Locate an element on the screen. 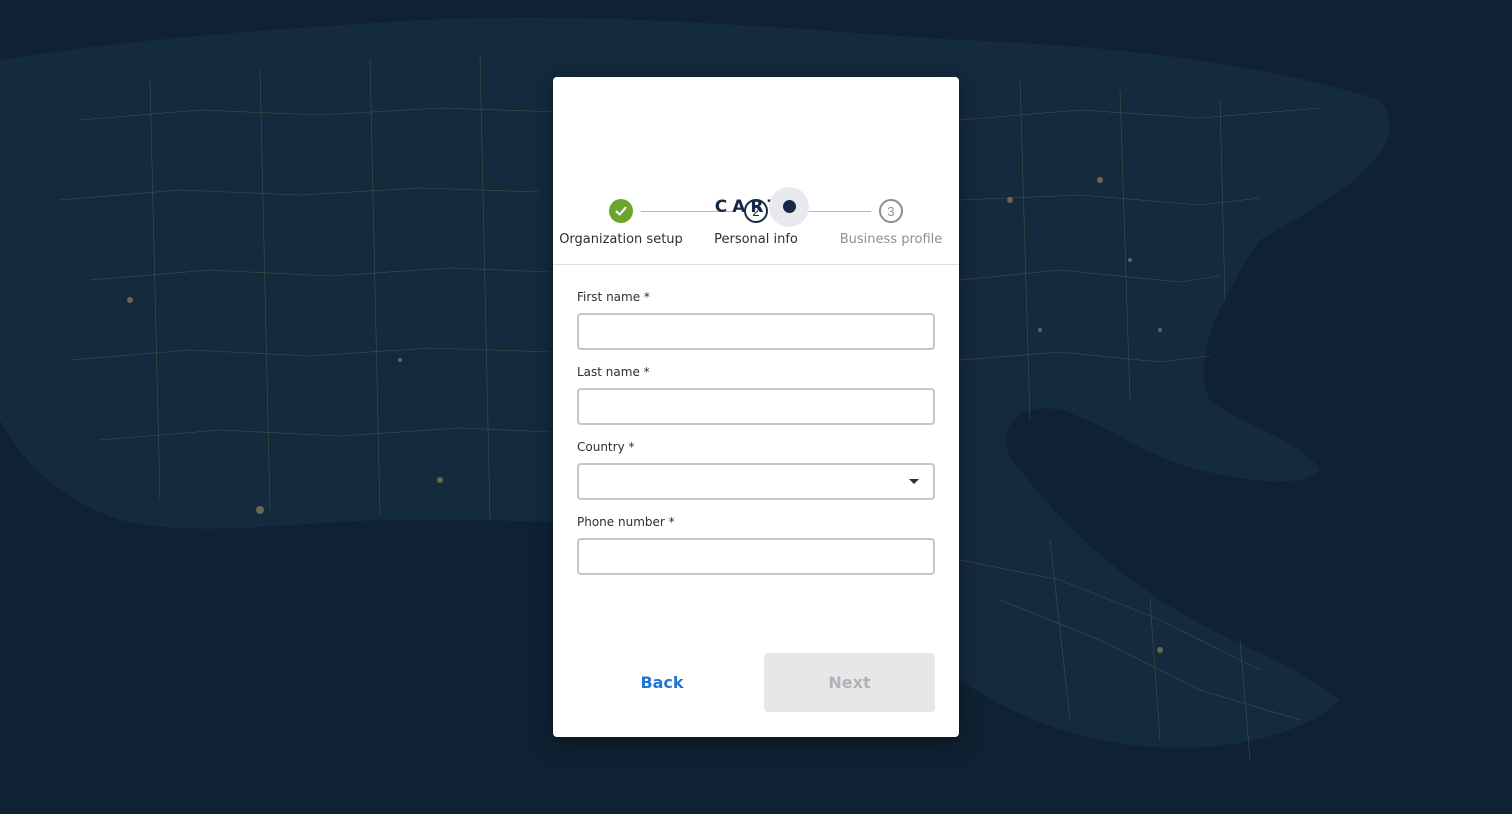 The image size is (1512, 814). step-label: Personal info is located at coordinates (756, 239).